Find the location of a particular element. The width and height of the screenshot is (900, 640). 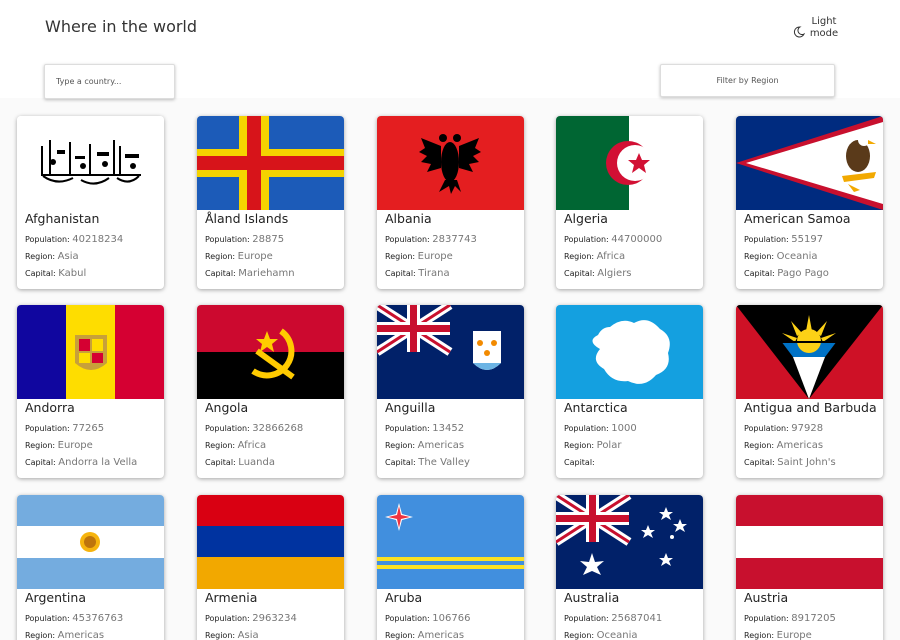

population-value: 8917205 is located at coordinates (813, 618).